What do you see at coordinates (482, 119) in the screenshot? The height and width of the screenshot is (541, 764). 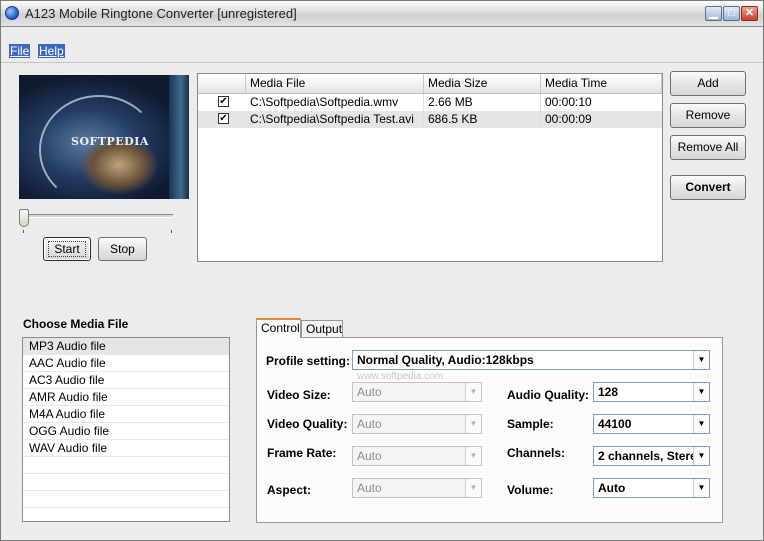 I see `row-size: 686.5 KB` at bounding box center [482, 119].